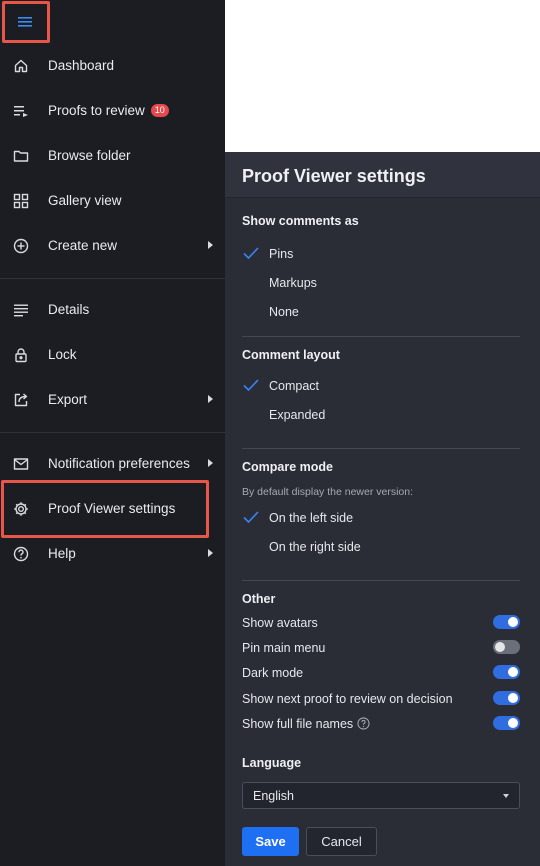 The width and height of the screenshot is (540, 866). I want to click on option-markups: Markups, so click(381, 283).